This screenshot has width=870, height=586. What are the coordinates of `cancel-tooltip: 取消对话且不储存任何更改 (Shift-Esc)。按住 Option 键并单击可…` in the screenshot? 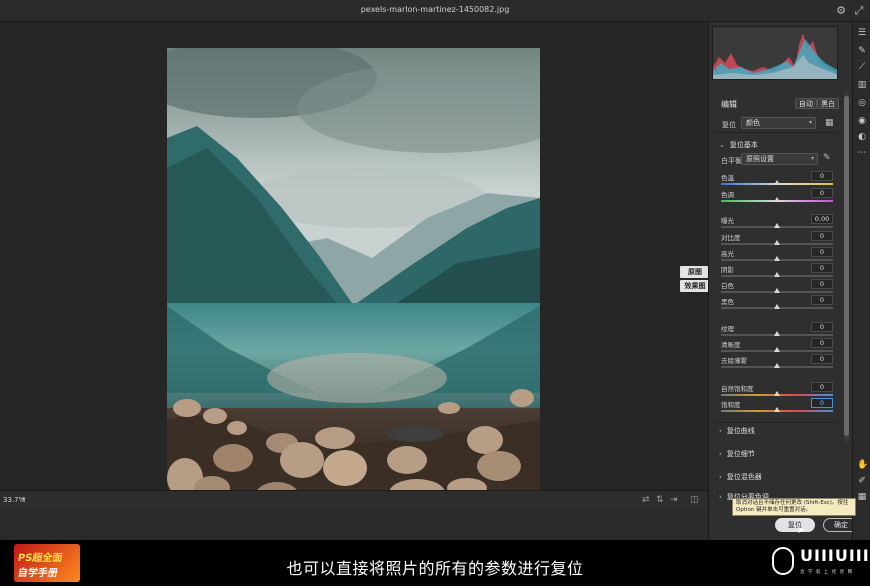 It's located at (794, 507).